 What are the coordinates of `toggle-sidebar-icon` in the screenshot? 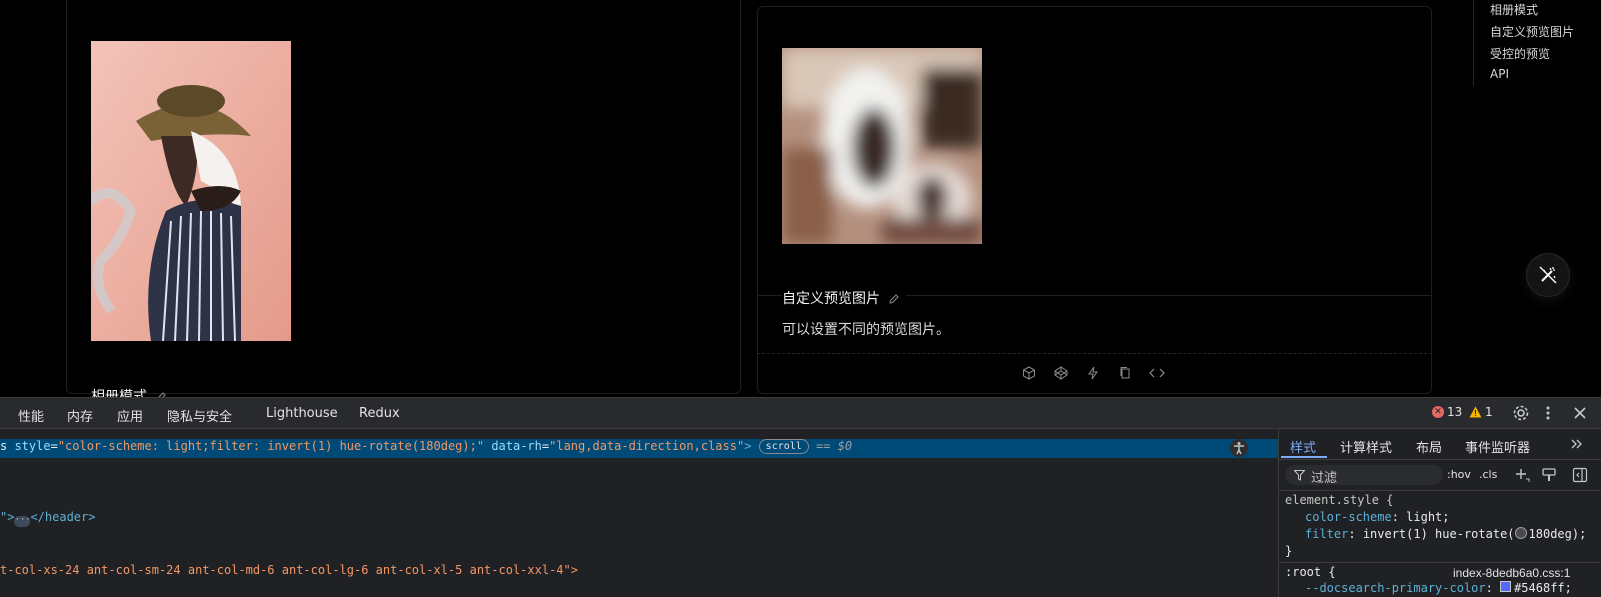 It's located at (1580, 477).